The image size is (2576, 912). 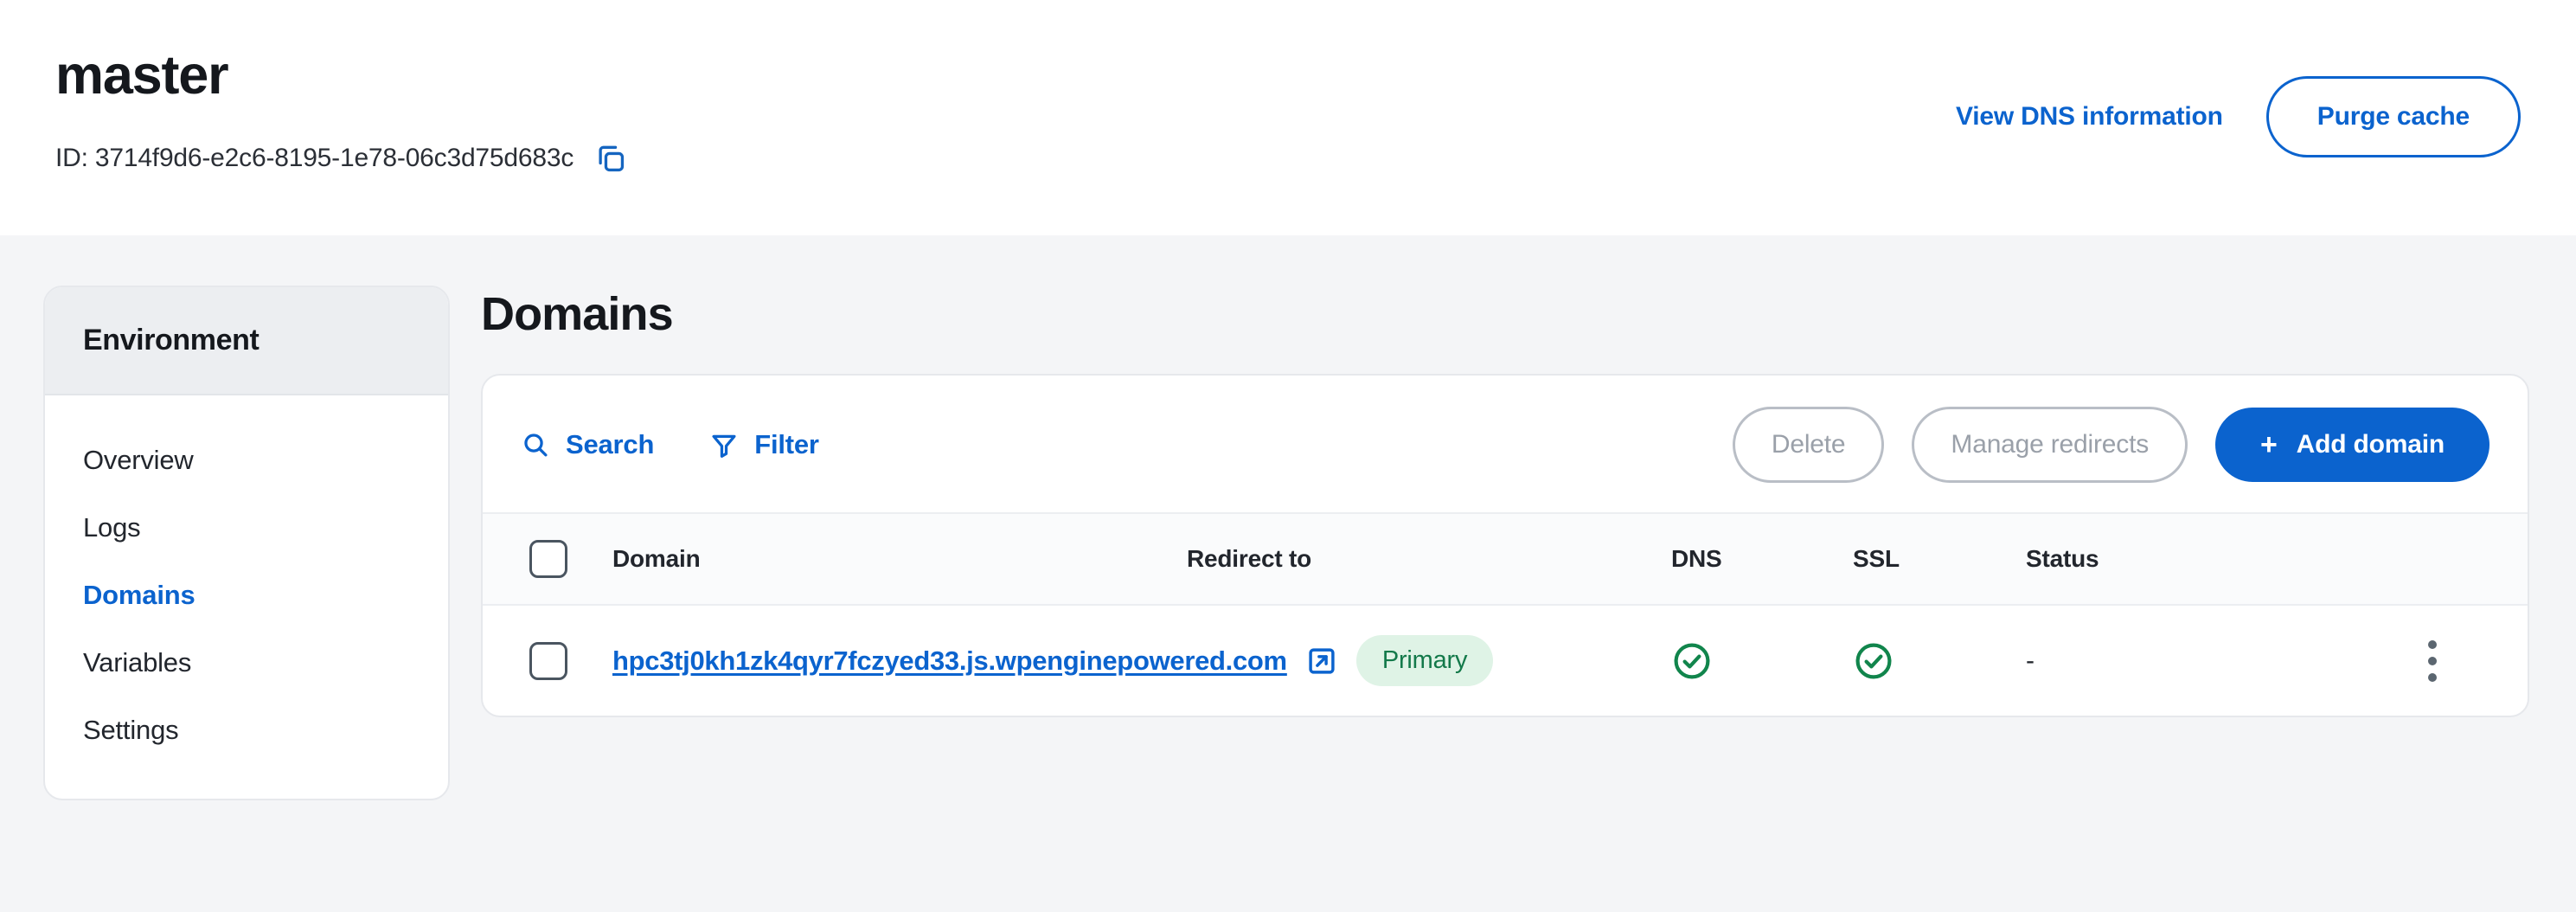 I want to click on search-label: Search, so click(x=610, y=444).